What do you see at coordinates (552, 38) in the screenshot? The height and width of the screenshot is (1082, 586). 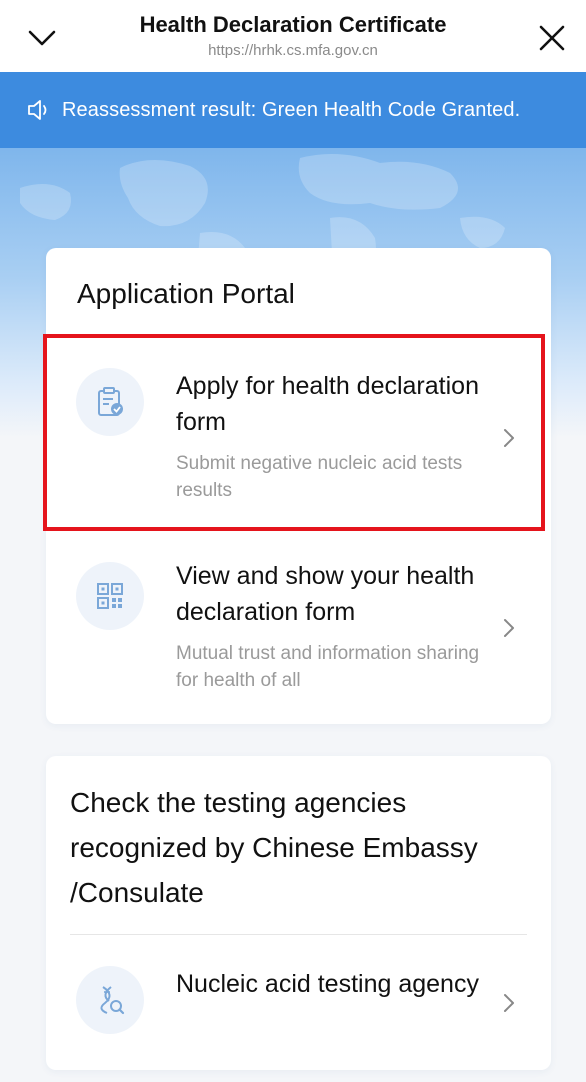 I see `close-icon` at bounding box center [552, 38].